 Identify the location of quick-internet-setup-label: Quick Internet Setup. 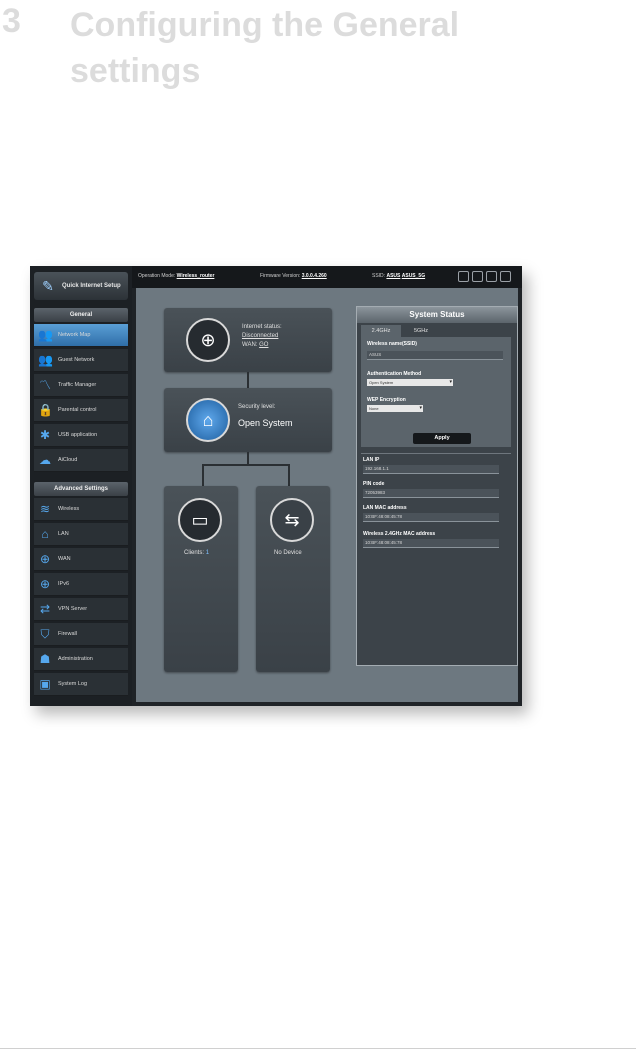
(91, 286).